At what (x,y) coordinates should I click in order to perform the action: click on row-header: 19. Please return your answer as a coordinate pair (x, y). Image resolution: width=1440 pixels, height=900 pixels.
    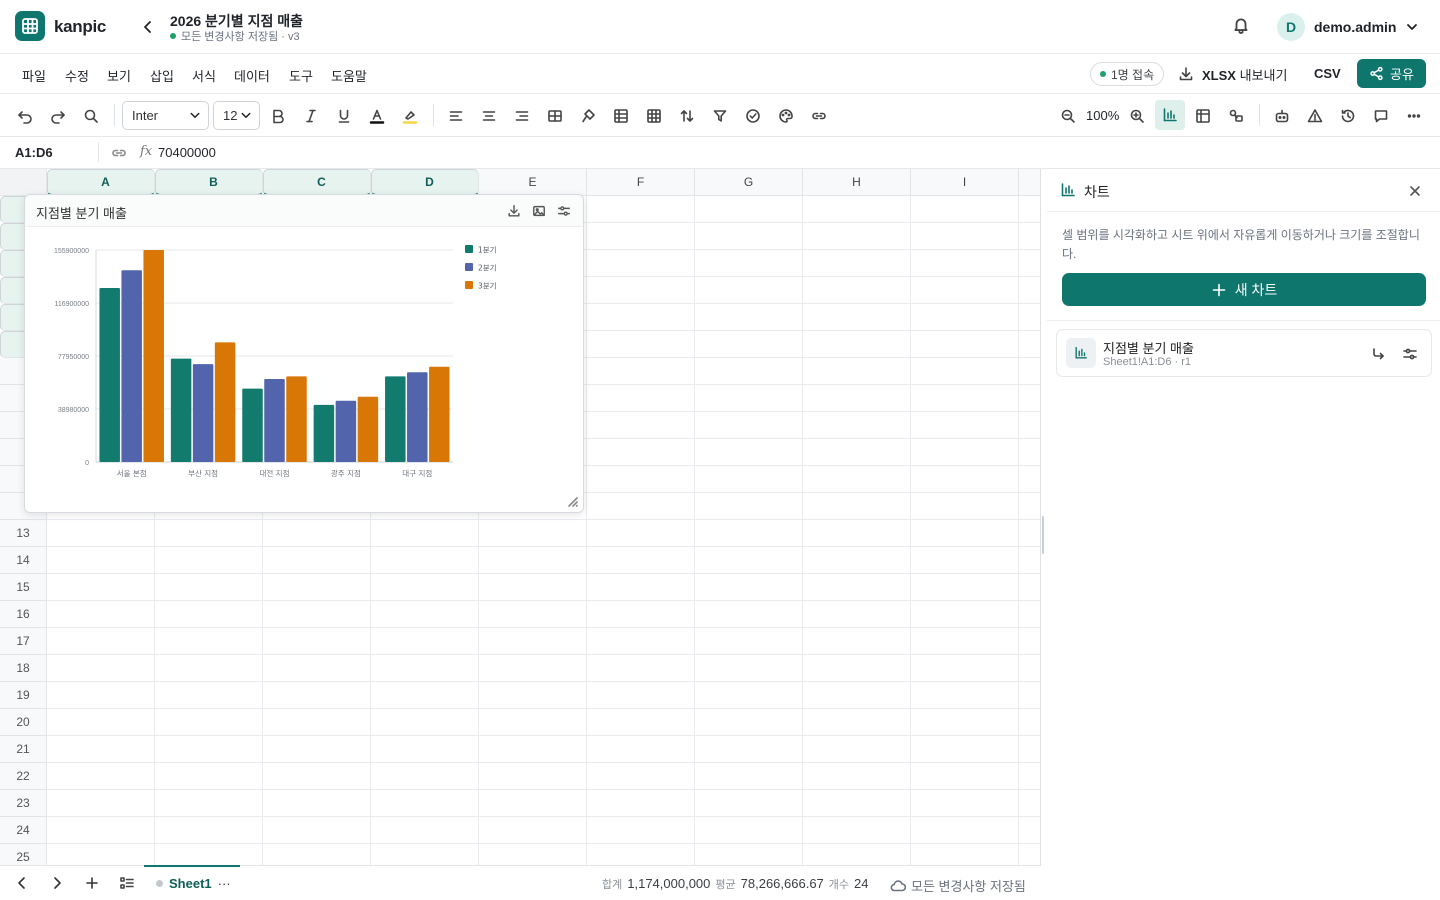
    Looking at the image, I should click on (23, 695).